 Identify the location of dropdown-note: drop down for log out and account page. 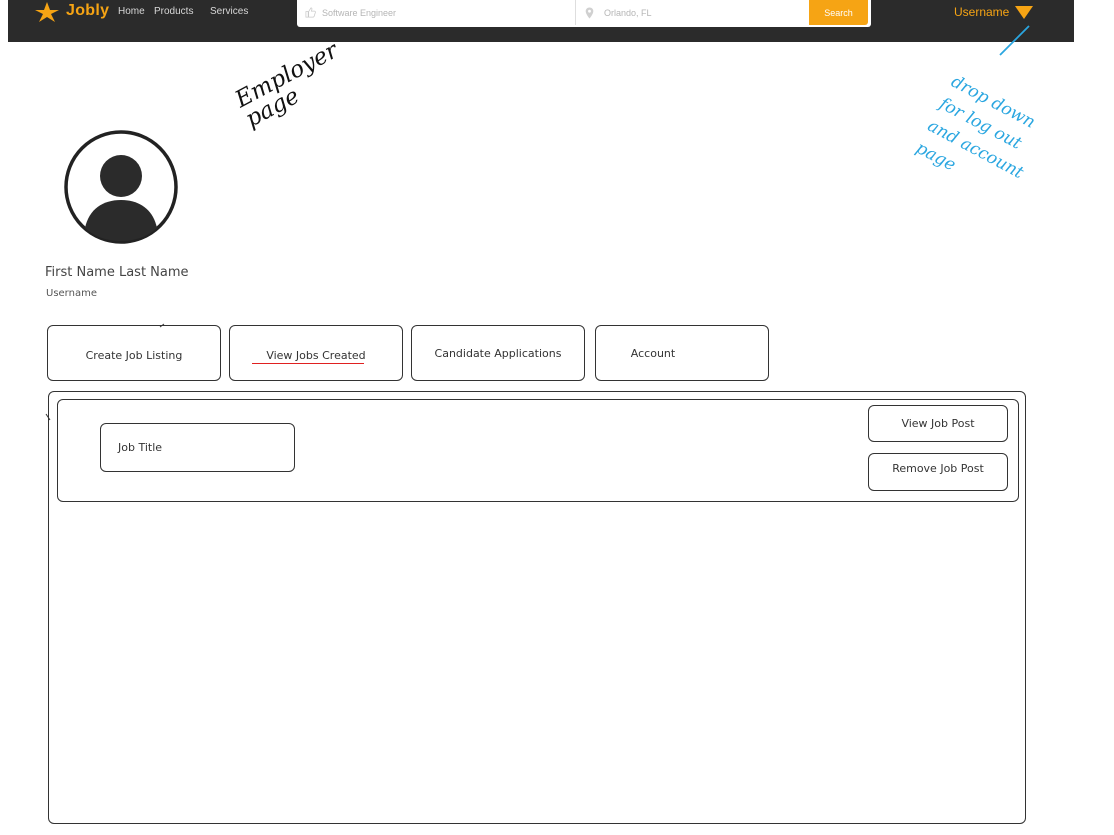
(983, 140).